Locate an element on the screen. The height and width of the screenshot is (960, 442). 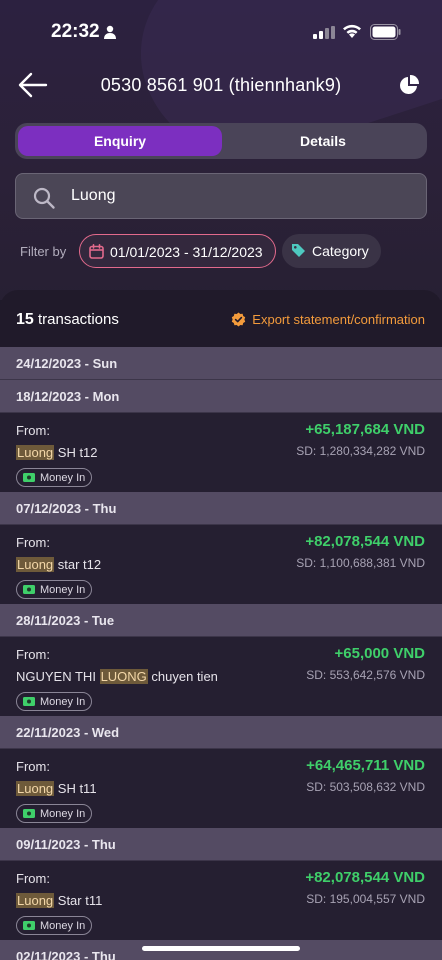
wifi-icon is located at coordinates (352, 31).